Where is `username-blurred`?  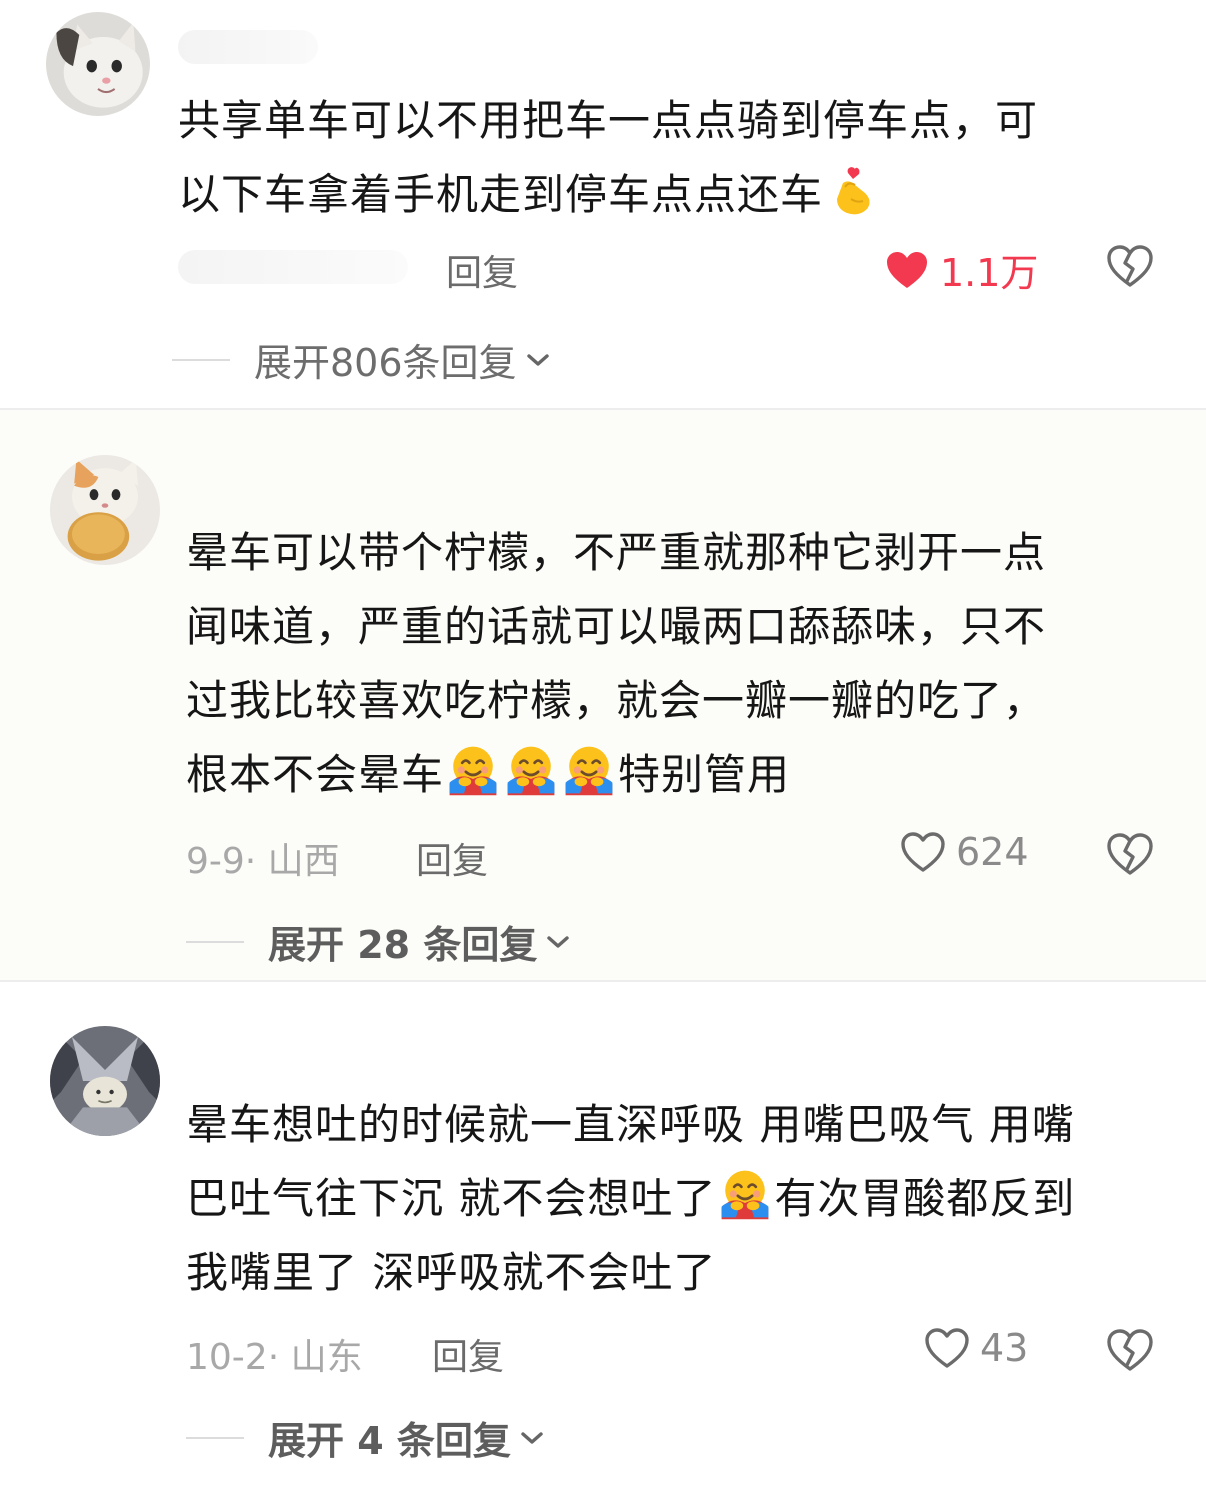 username-blurred is located at coordinates (248, 47).